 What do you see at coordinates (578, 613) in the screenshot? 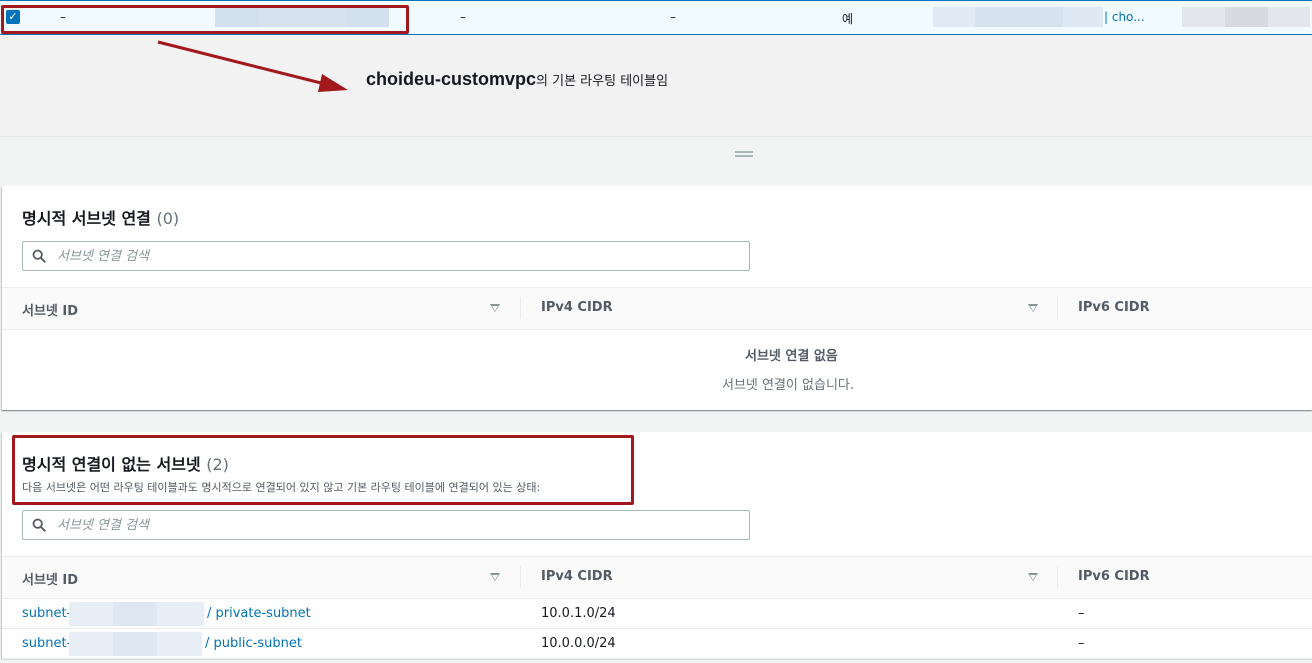
I see `ipv4-cidr-value: 10.0.1.0/24` at bounding box center [578, 613].